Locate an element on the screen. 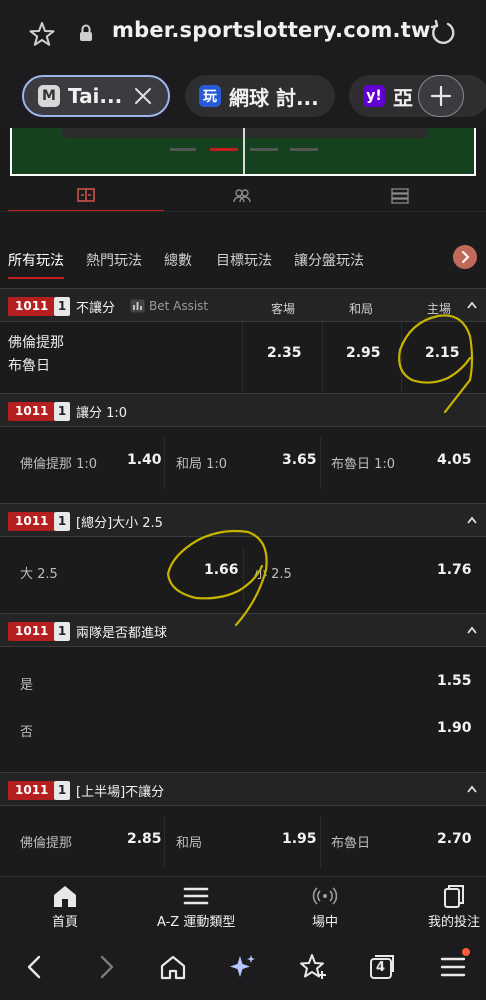 This screenshot has width=486, height=1000. option-label: 否 is located at coordinates (27, 732).